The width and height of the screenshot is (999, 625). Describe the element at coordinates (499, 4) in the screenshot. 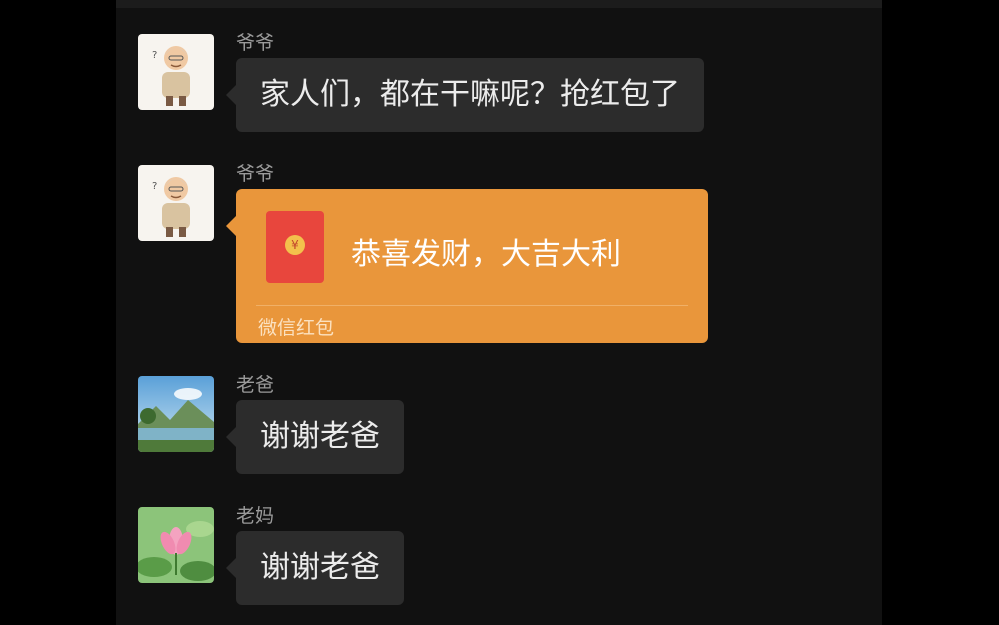

I see `chat-top-bar` at that location.